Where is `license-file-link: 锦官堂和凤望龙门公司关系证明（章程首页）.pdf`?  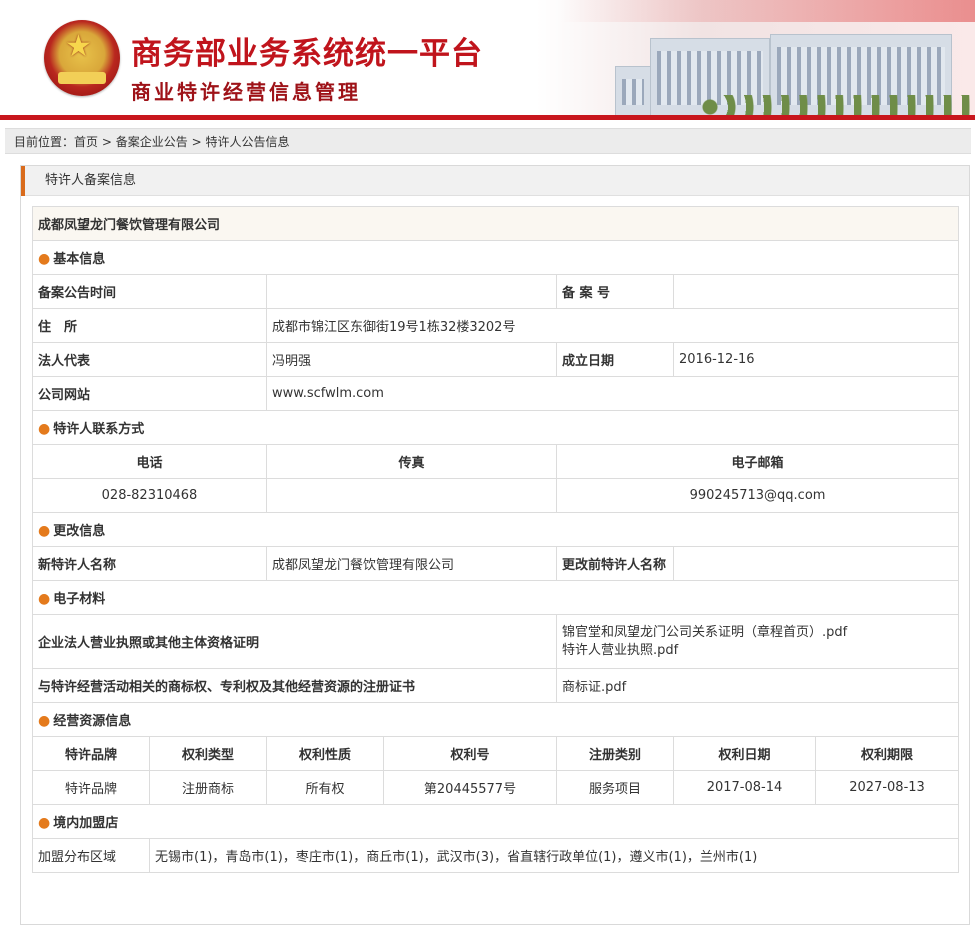 license-file-link: 锦官堂和凤望龙门公司关系证明（章程首页）.pdf is located at coordinates (757, 633).